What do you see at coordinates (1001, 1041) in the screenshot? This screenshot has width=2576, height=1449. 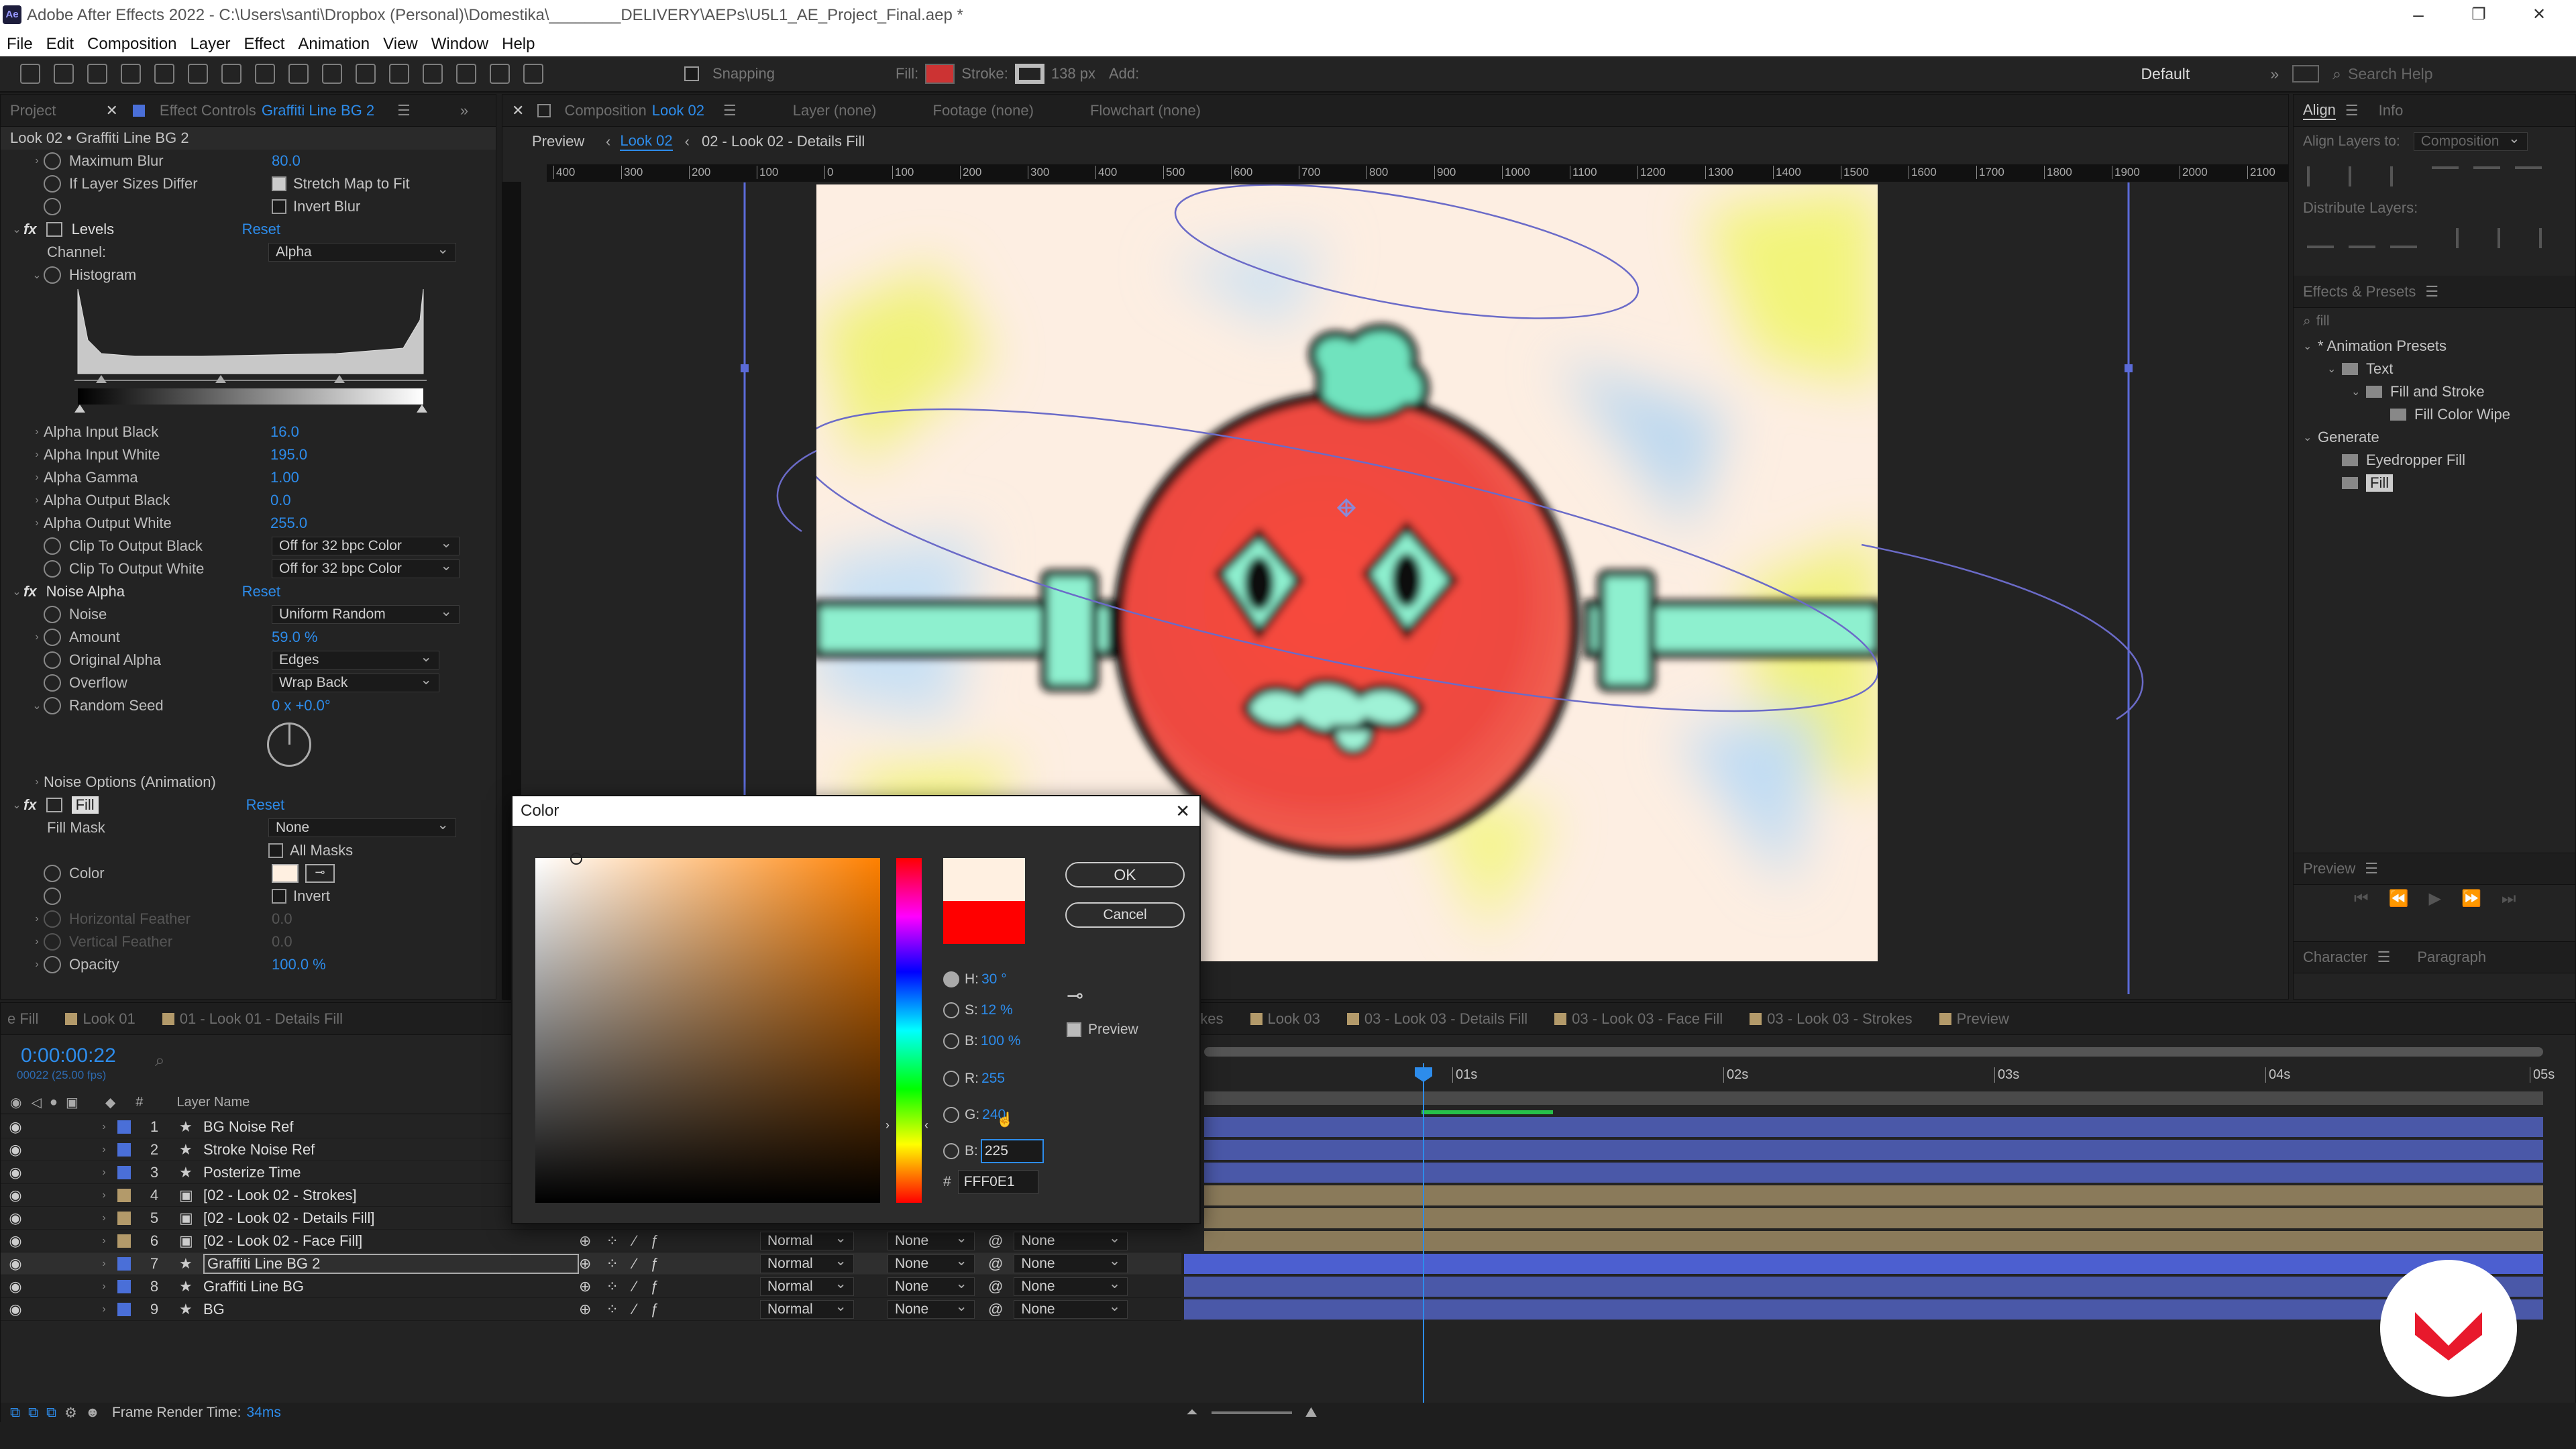 I see `brightness-input: 100 %` at bounding box center [1001, 1041].